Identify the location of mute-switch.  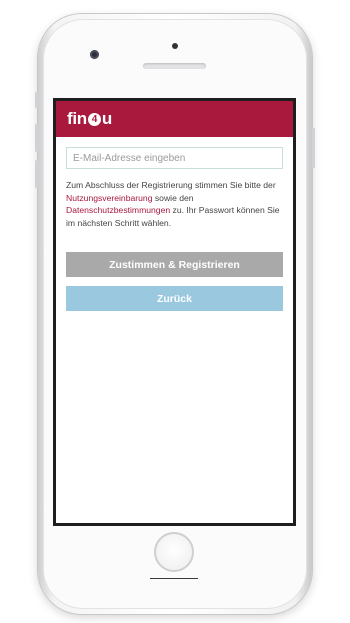
(36, 100).